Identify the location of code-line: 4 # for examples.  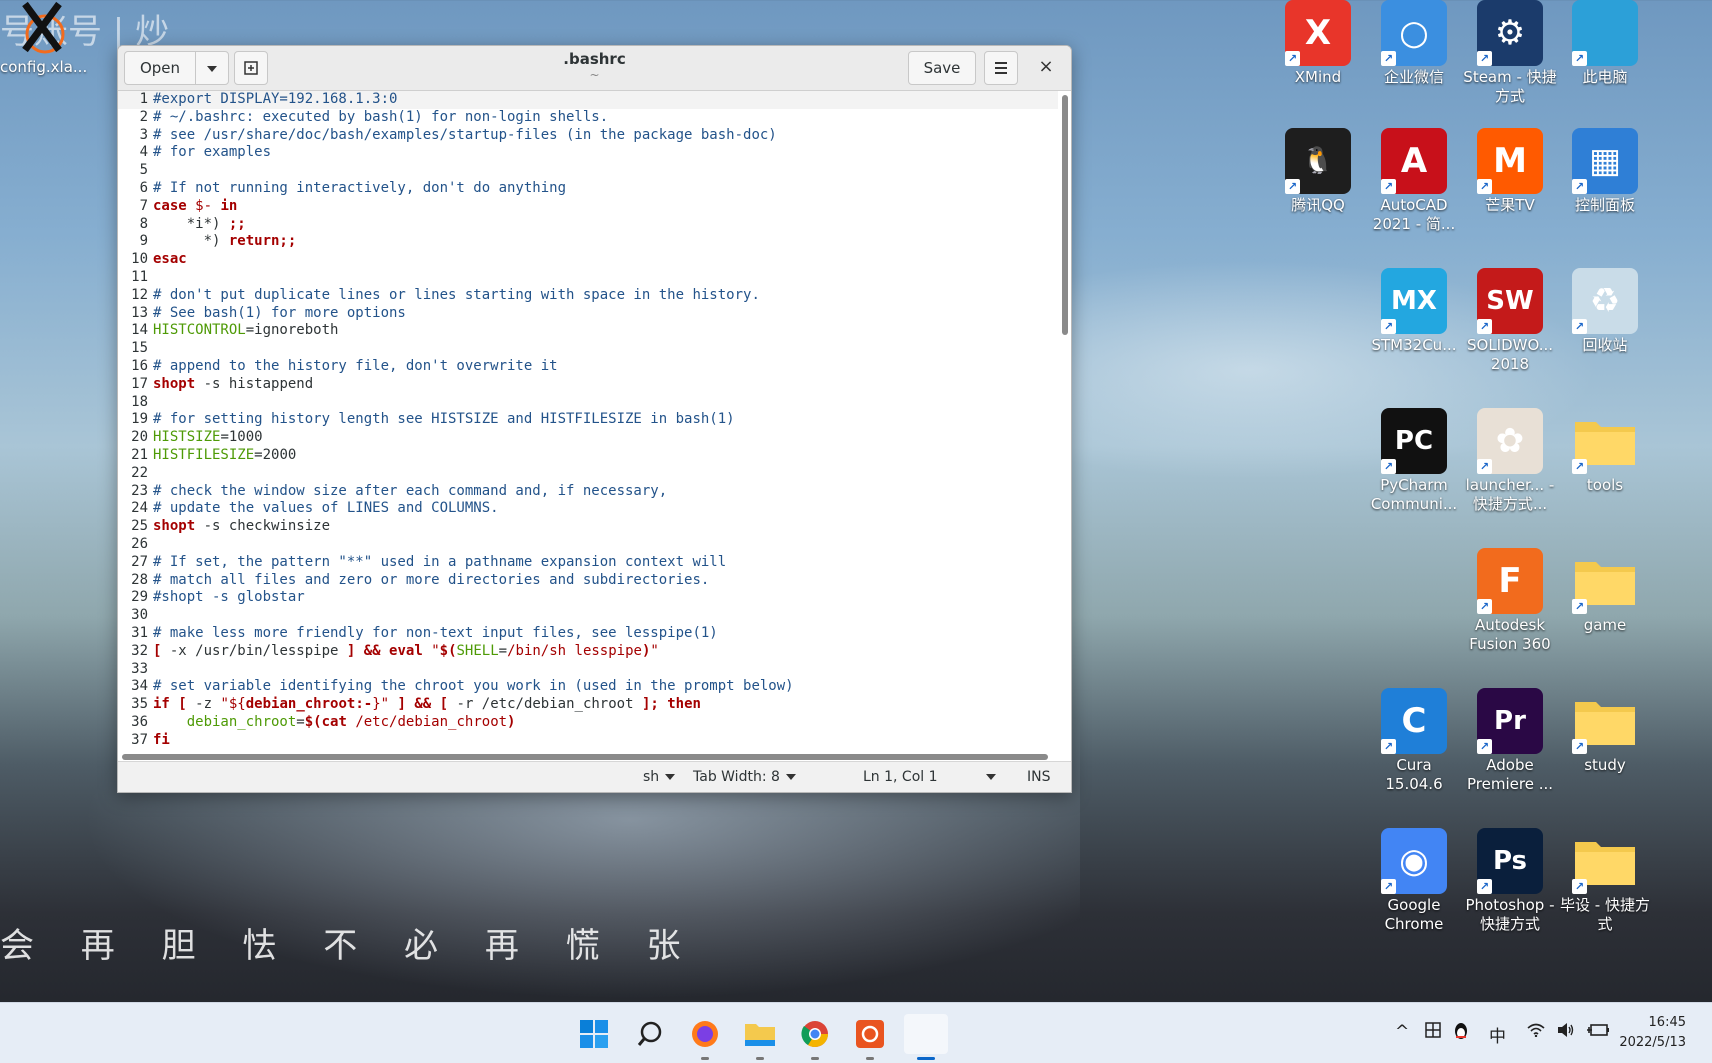
(588, 153).